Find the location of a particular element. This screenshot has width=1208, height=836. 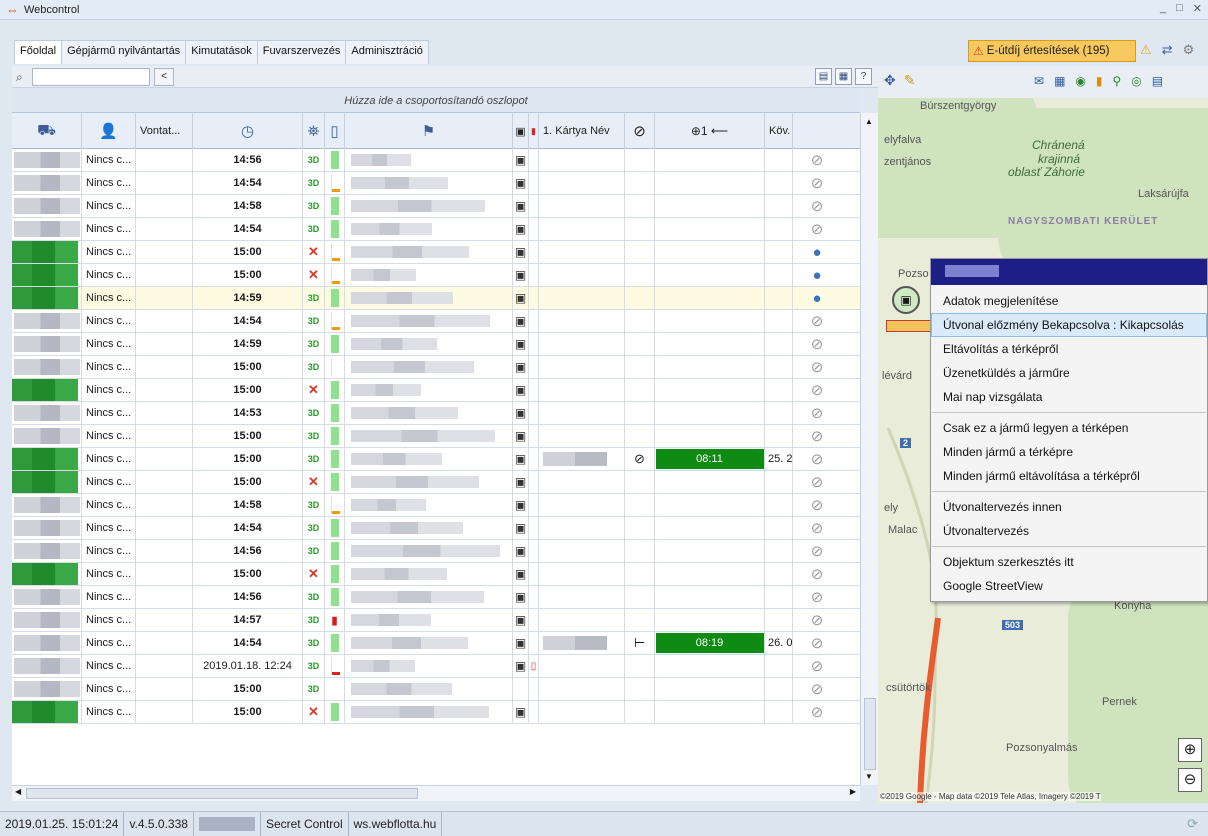

calendar-icon: ▦ is located at coordinates (1059, 81).